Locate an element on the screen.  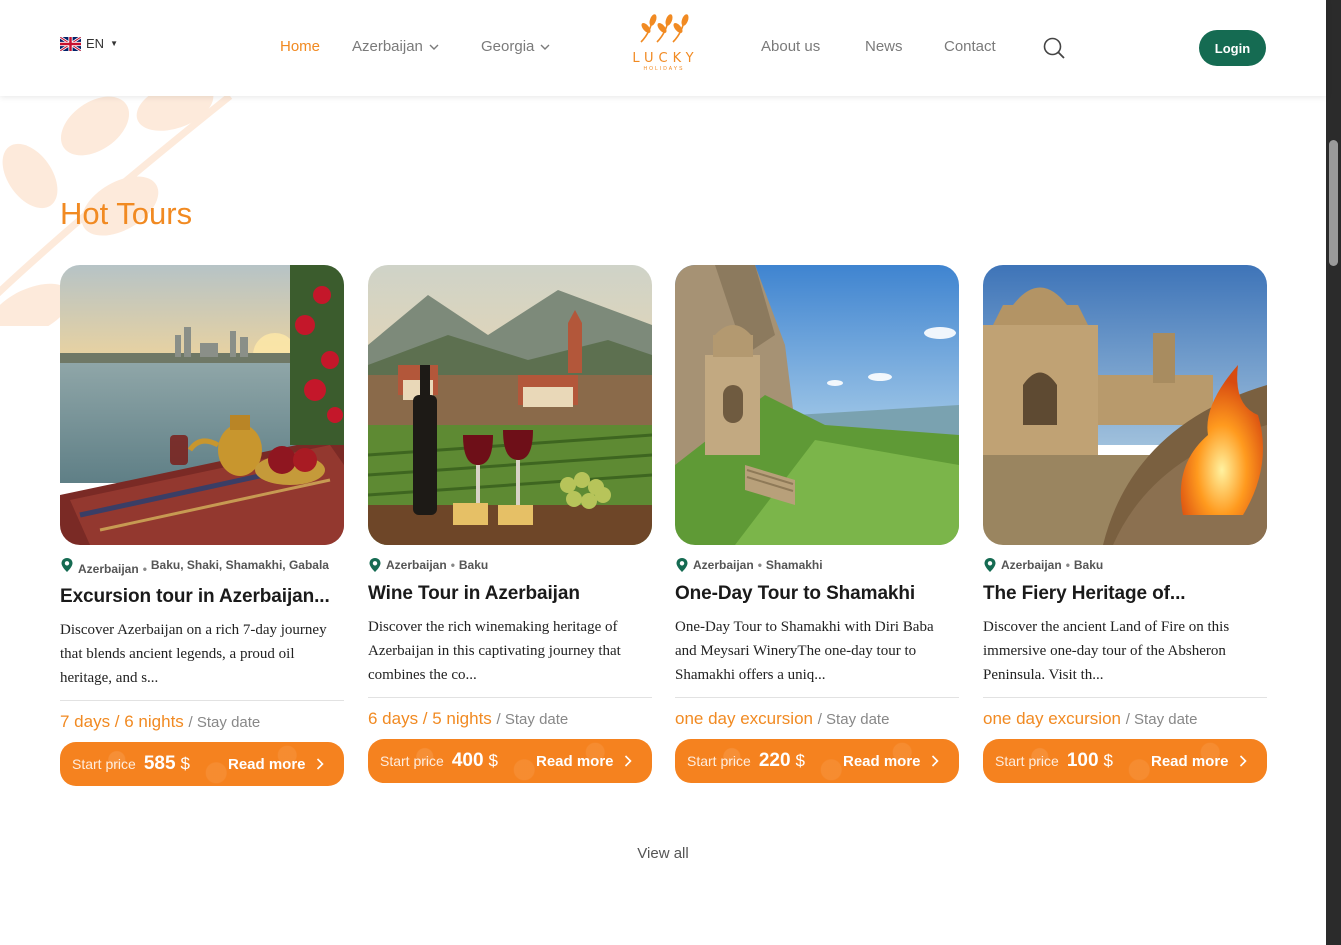
nav-news: News is located at coordinates (884, 46).